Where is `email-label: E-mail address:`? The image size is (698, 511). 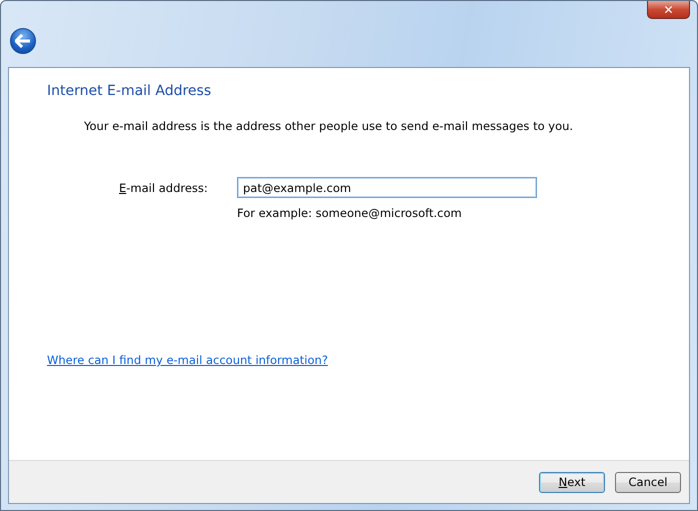
email-label: E-mail address: is located at coordinates (164, 187).